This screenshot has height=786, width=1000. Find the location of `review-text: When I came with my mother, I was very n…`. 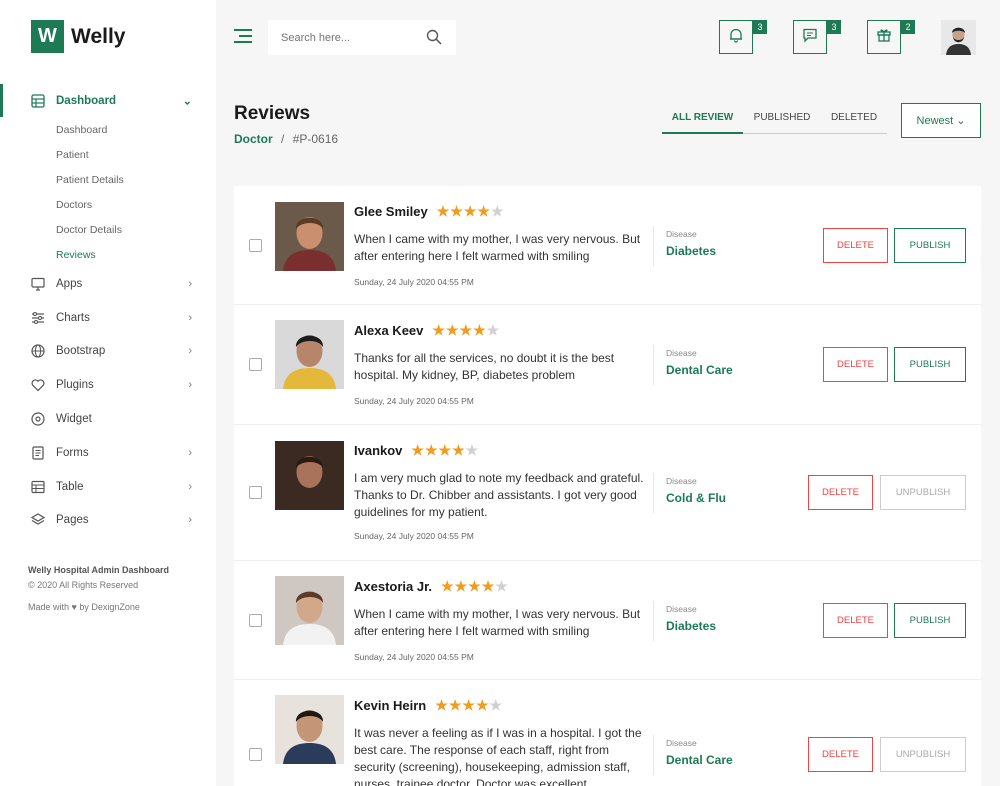

review-text: When I came with my mother, I was very n… is located at coordinates (497, 247).